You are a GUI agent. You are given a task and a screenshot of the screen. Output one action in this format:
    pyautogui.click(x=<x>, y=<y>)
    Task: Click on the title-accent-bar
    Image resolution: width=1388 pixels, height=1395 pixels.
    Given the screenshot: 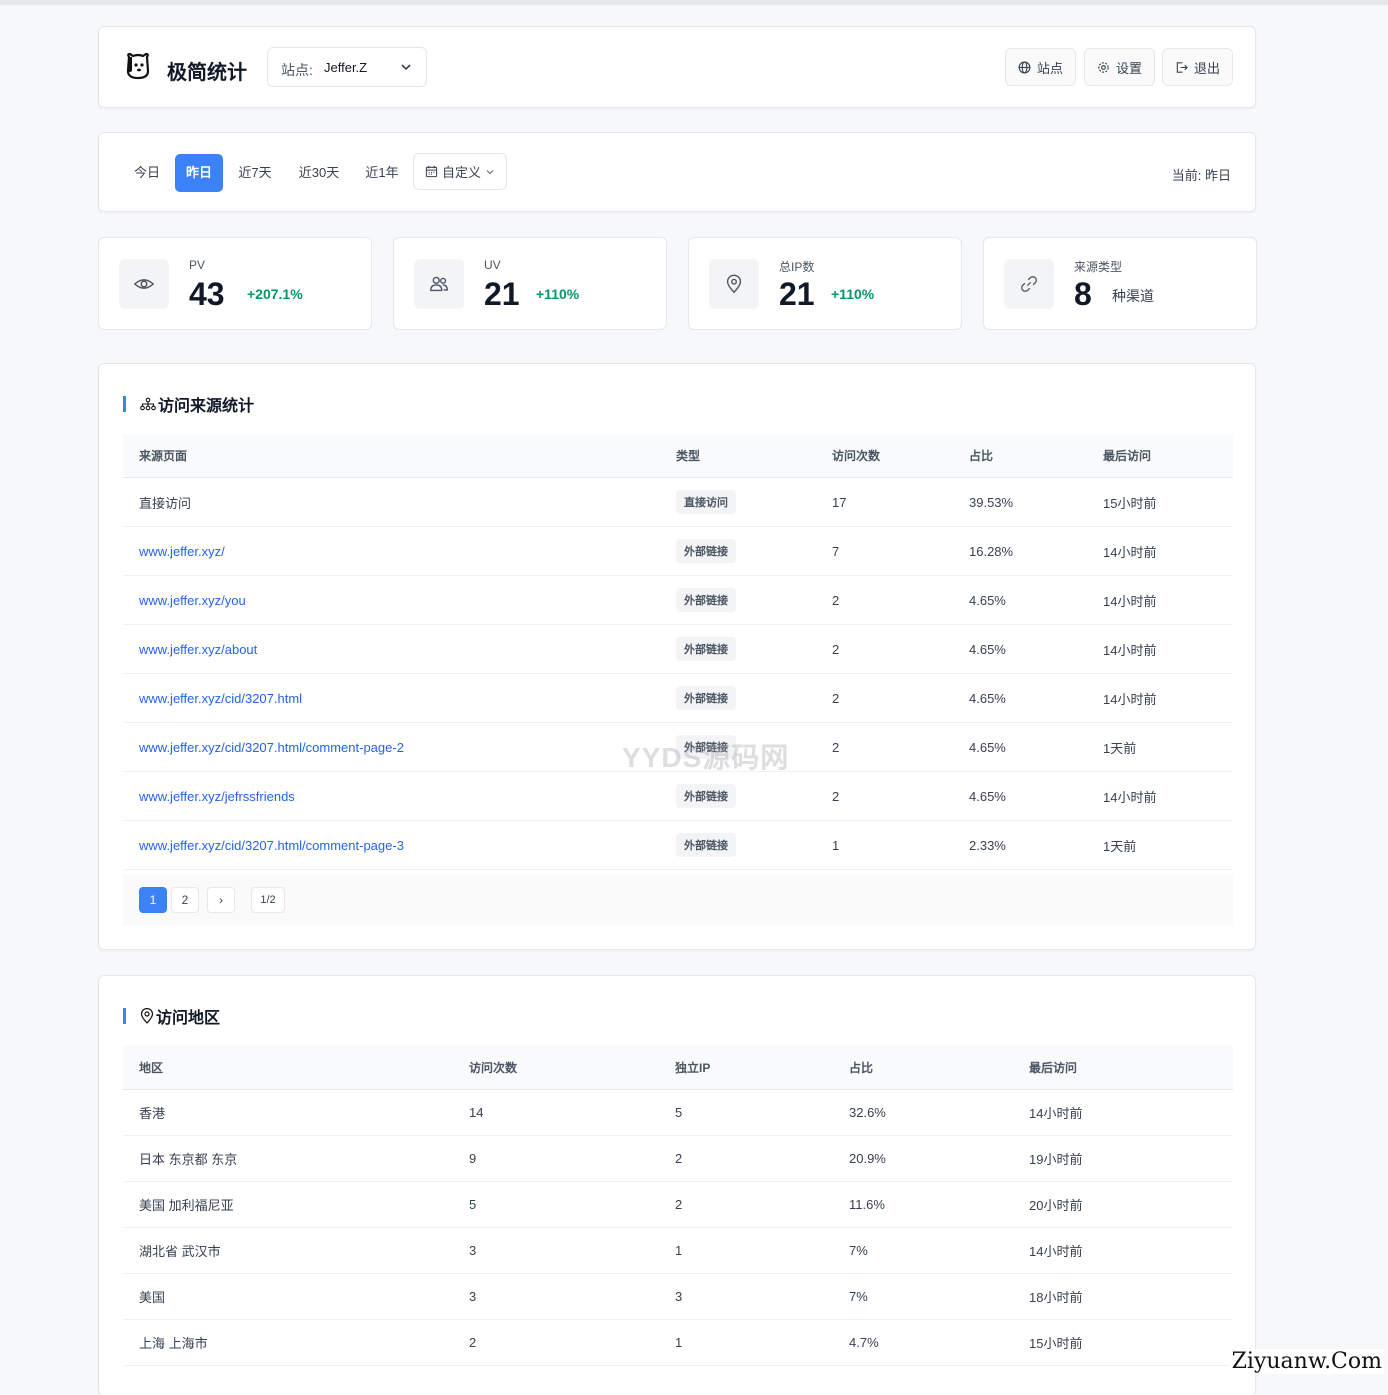 What is the action you would take?
    pyautogui.click(x=124, y=1016)
    